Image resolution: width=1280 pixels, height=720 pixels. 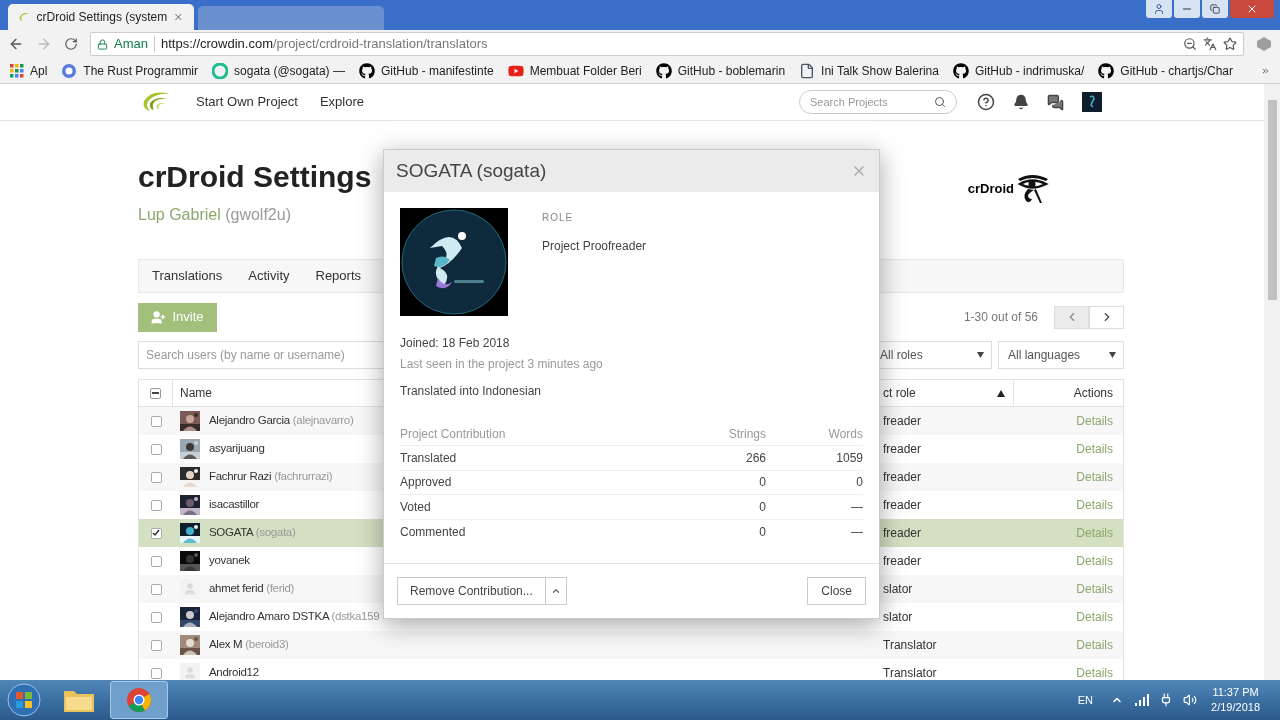 I want to click on address-url: https://crowdin.com/project/crdroid-translation/translators, so click(x=324, y=44).